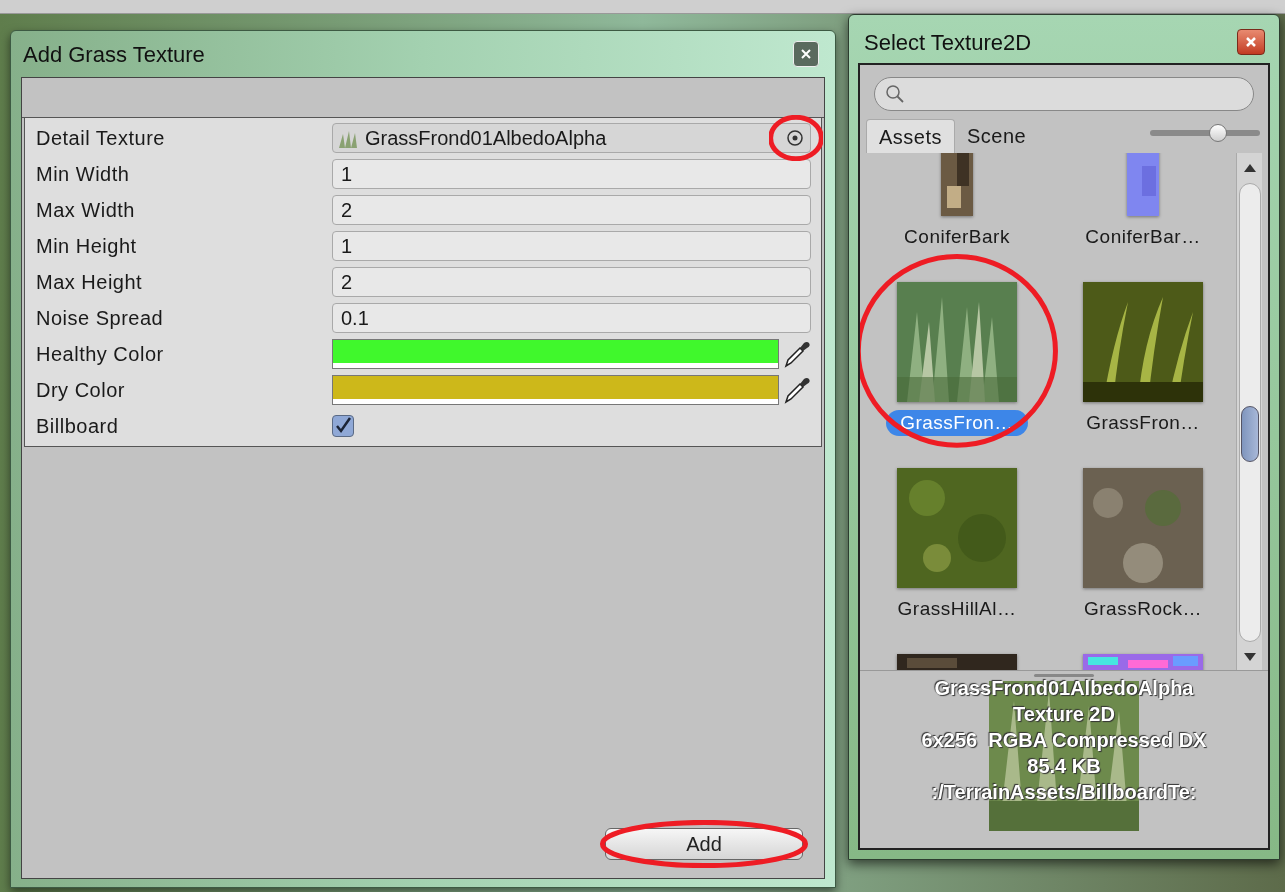 This screenshot has height=892, width=1285. What do you see at coordinates (1064, 792) in the screenshot?
I see `preview-info-text: :/TerrainAssets/BillboardTe:` at bounding box center [1064, 792].